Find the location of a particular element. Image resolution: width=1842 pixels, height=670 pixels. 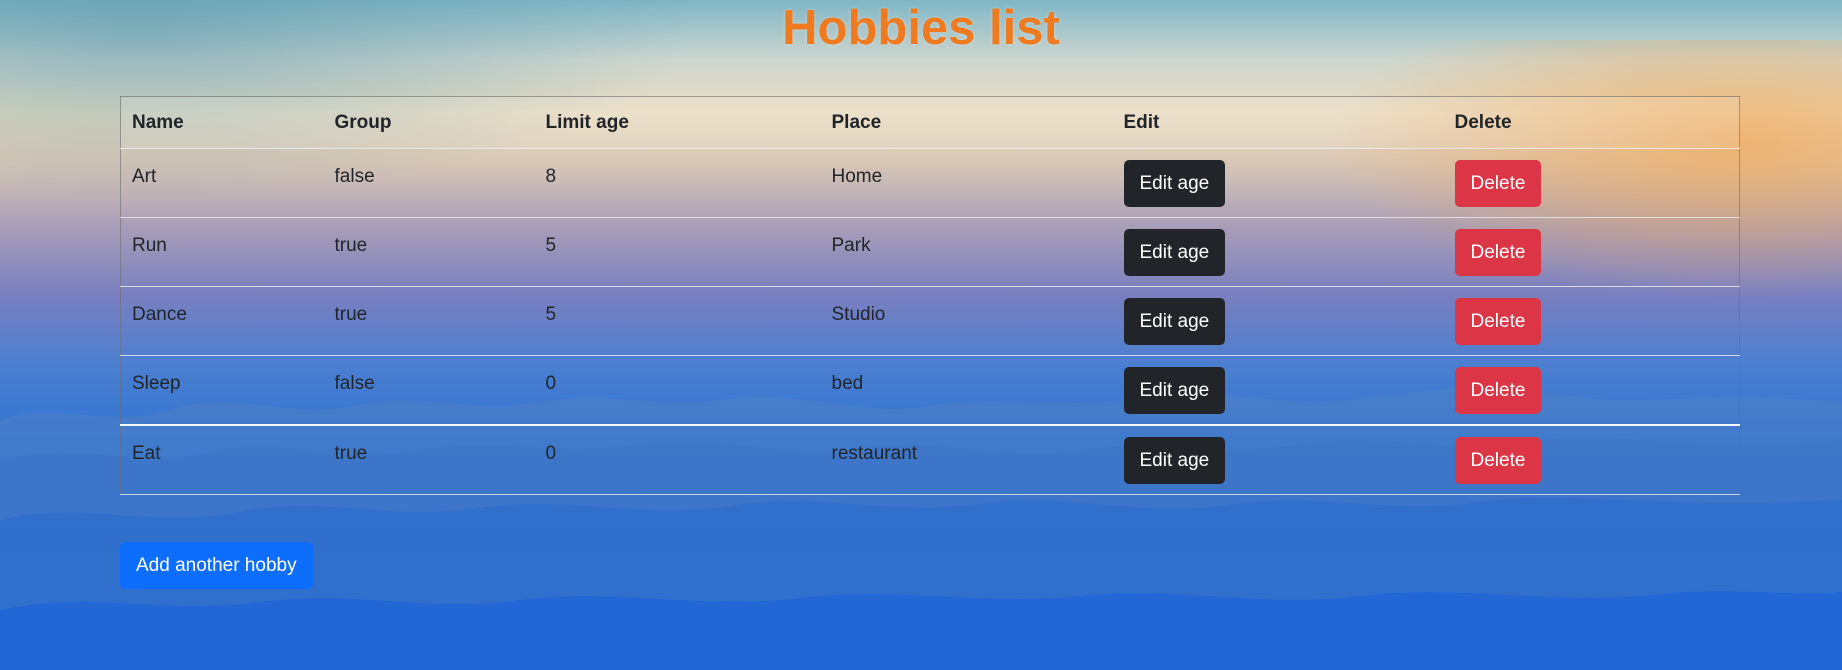

table-header: Name Group Limit age Place Edit Delete is located at coordinates (930, 122).